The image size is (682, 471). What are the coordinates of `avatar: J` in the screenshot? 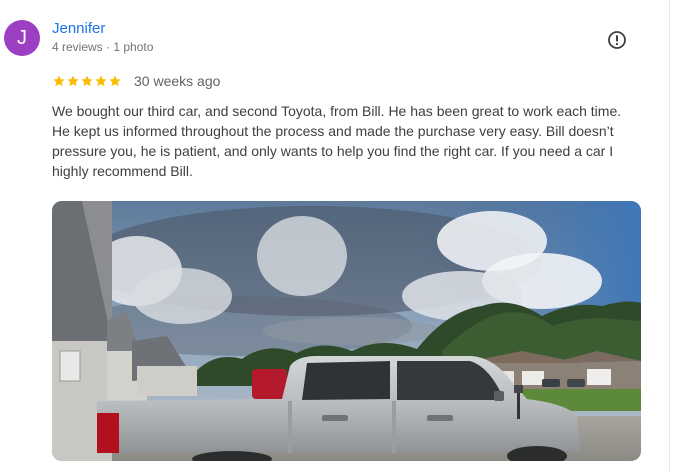 It's located at (22, 38).